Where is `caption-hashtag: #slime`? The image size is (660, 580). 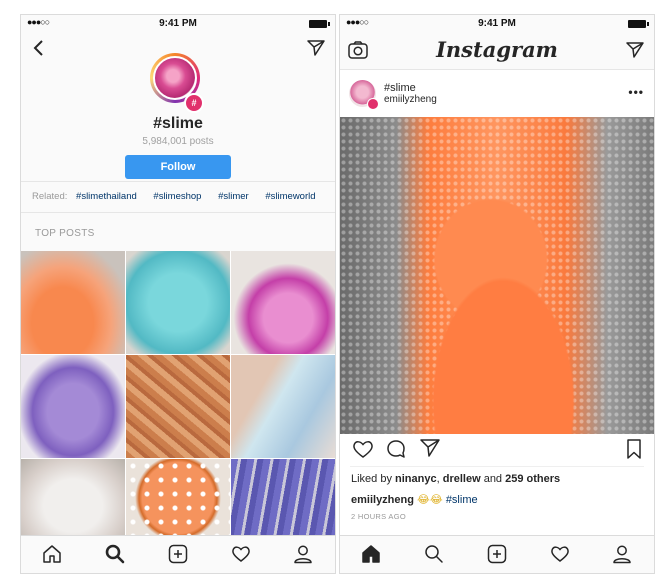 caption-hashtag: #slime is located at coordinates (462, 500).